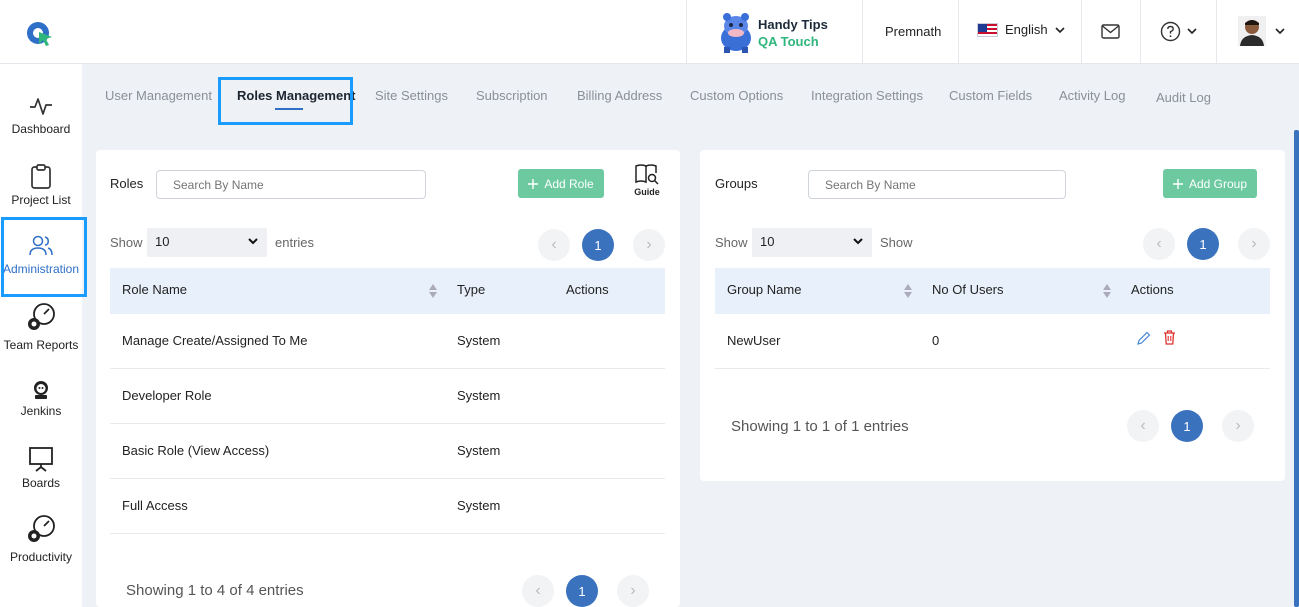 This screenshot has width=1299, height=607. What do you see at coordinates (40, 33) in the screenshot?
I see `qatouch-logo-icon` at bounding box center [40, 33].